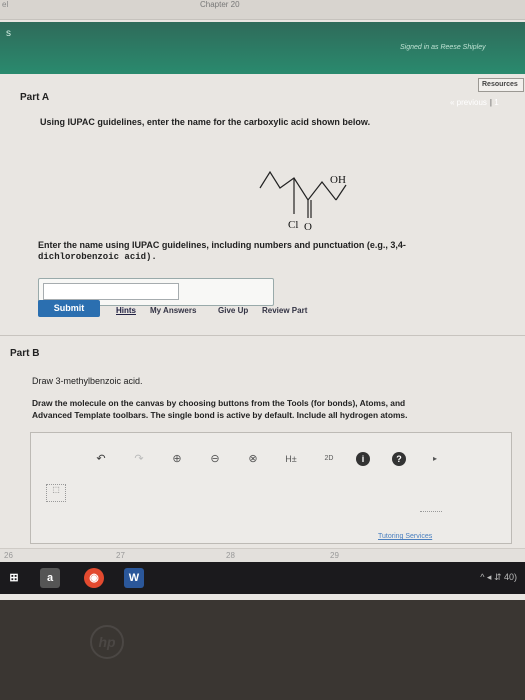  I want to click on amazon-icon: a, so click(50, 578).